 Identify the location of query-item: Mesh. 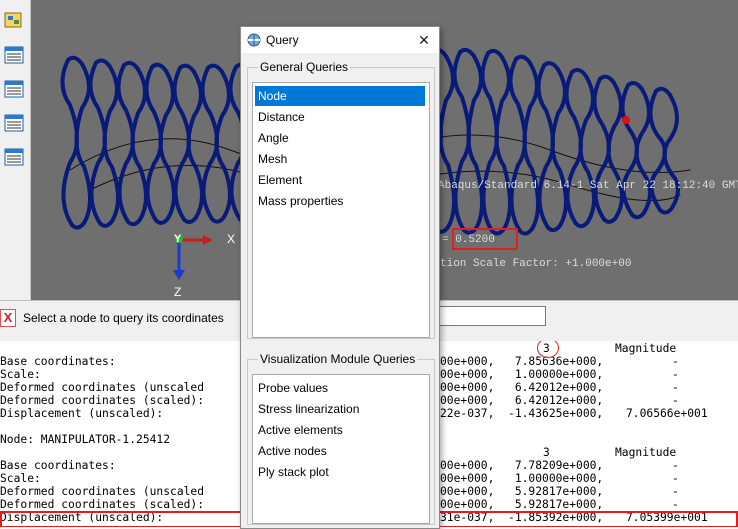
(340, 159).